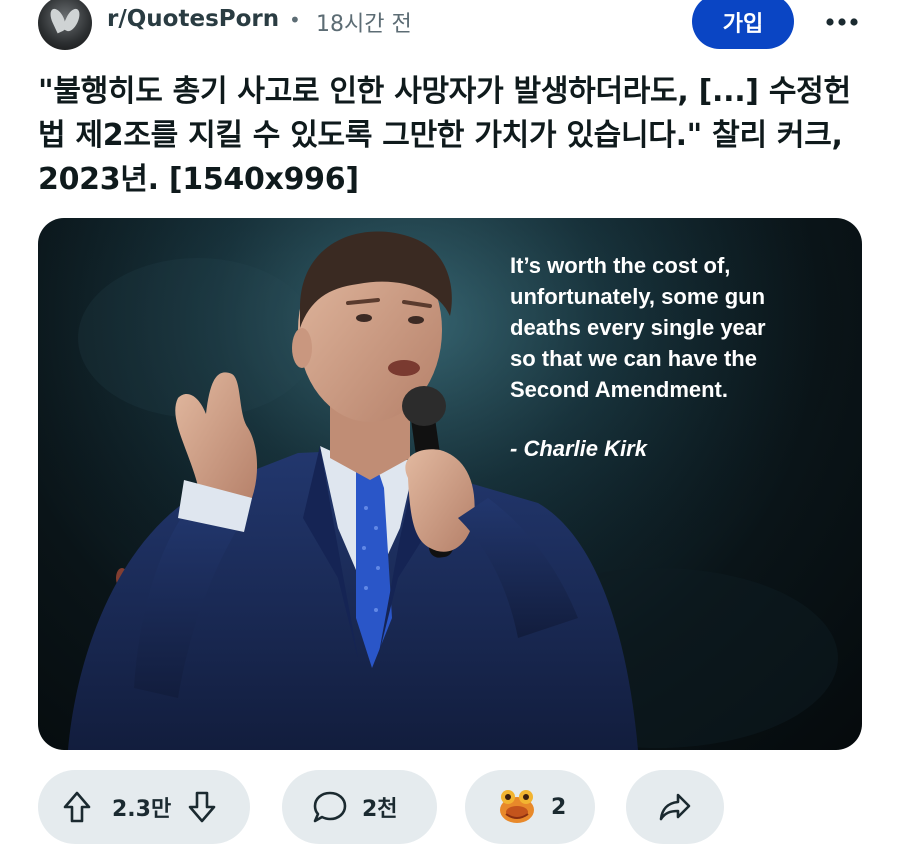 The height and width of the screenshot is (848, 900). Describe the element at coordinates (450, 25) in the screenshot. I see `post-header: r/QuotesPorn • 18시간 전 가입` at that location.